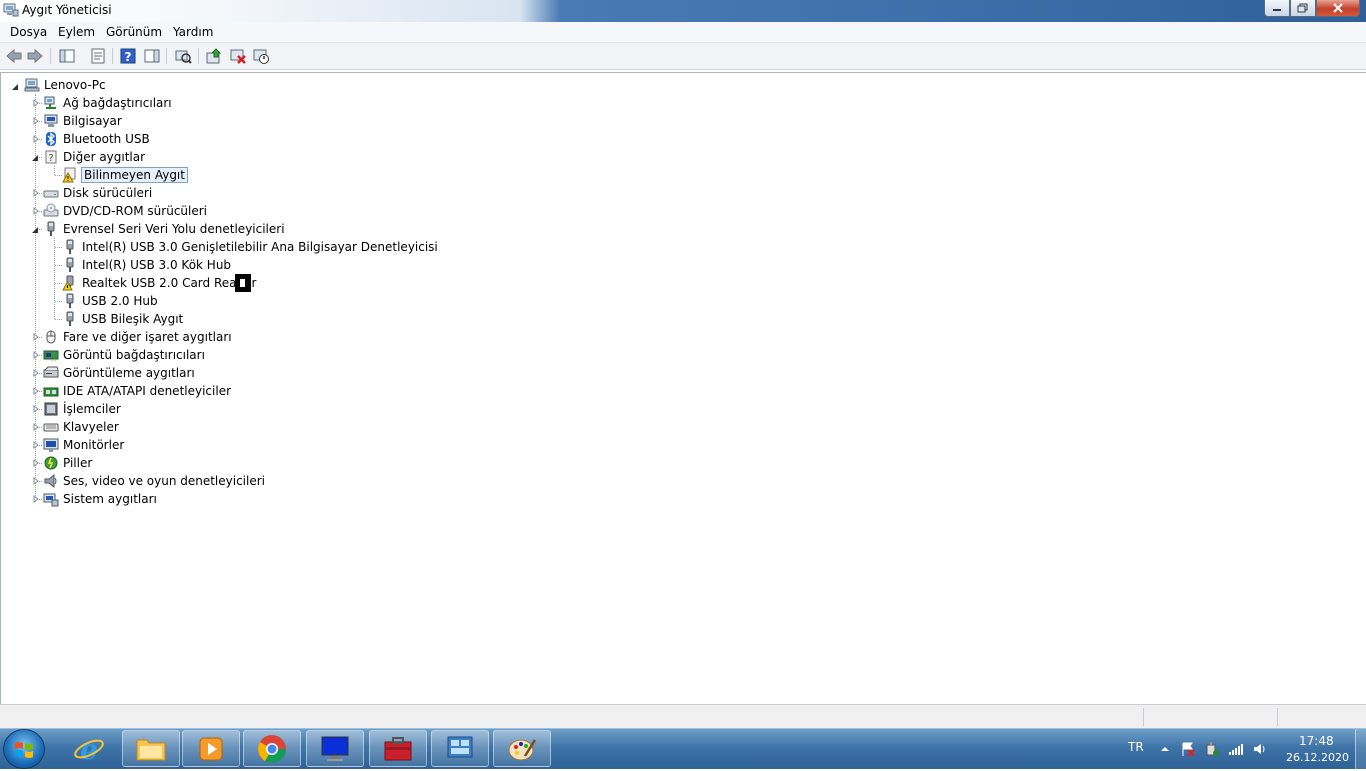  Describe the element at coordinates (107, 103) in the screenshot. I see `tree-category: Ağ bağdaştırıcıları` at that location.